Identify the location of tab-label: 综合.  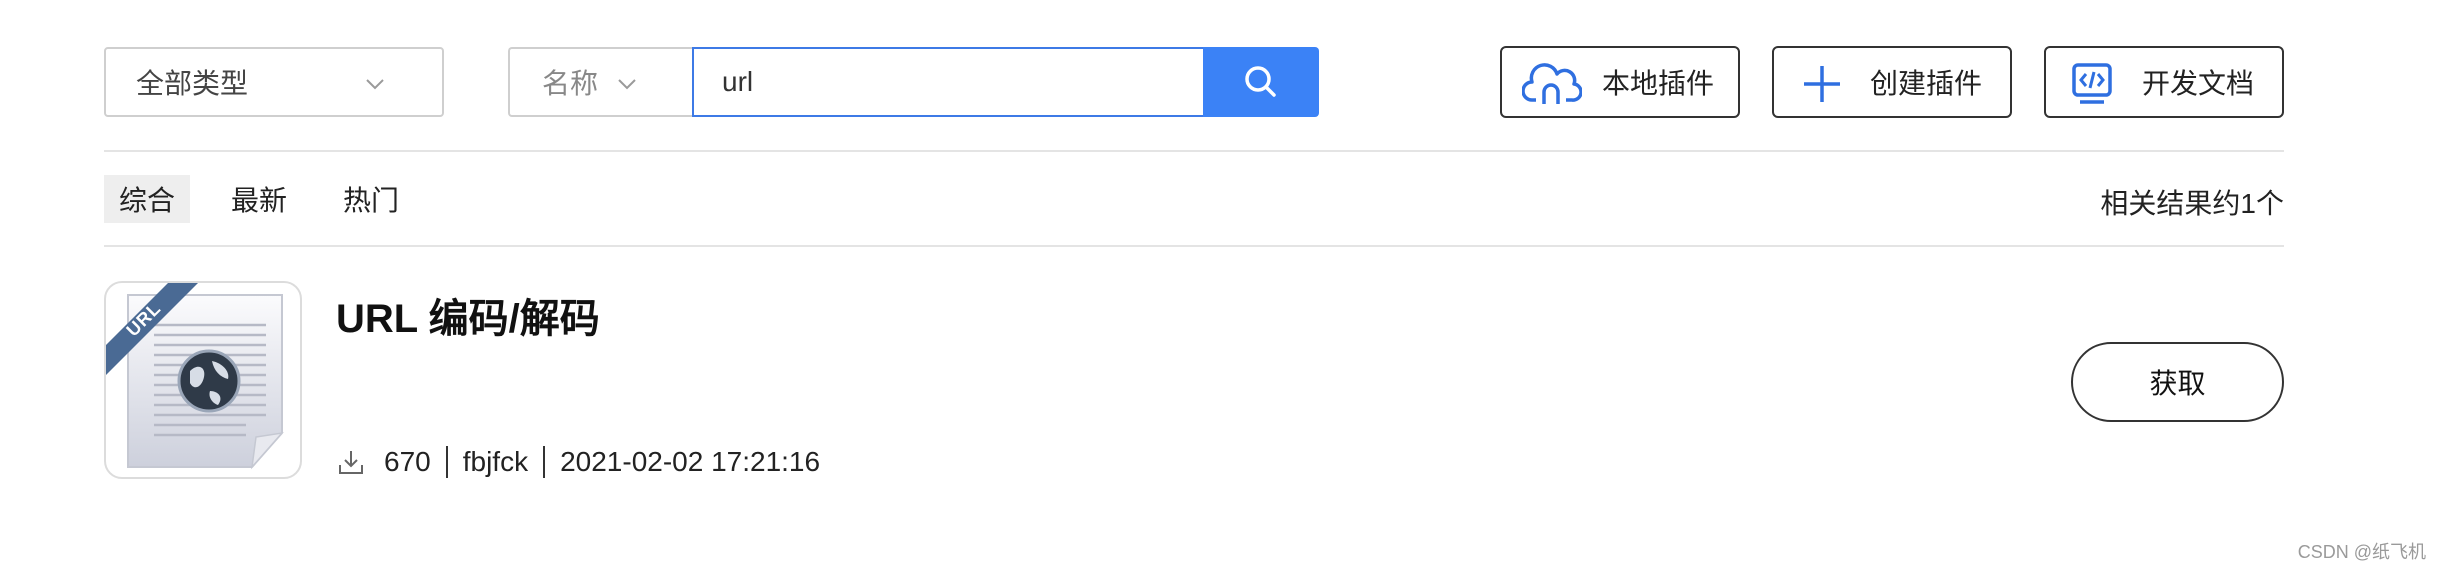
(147, 200).